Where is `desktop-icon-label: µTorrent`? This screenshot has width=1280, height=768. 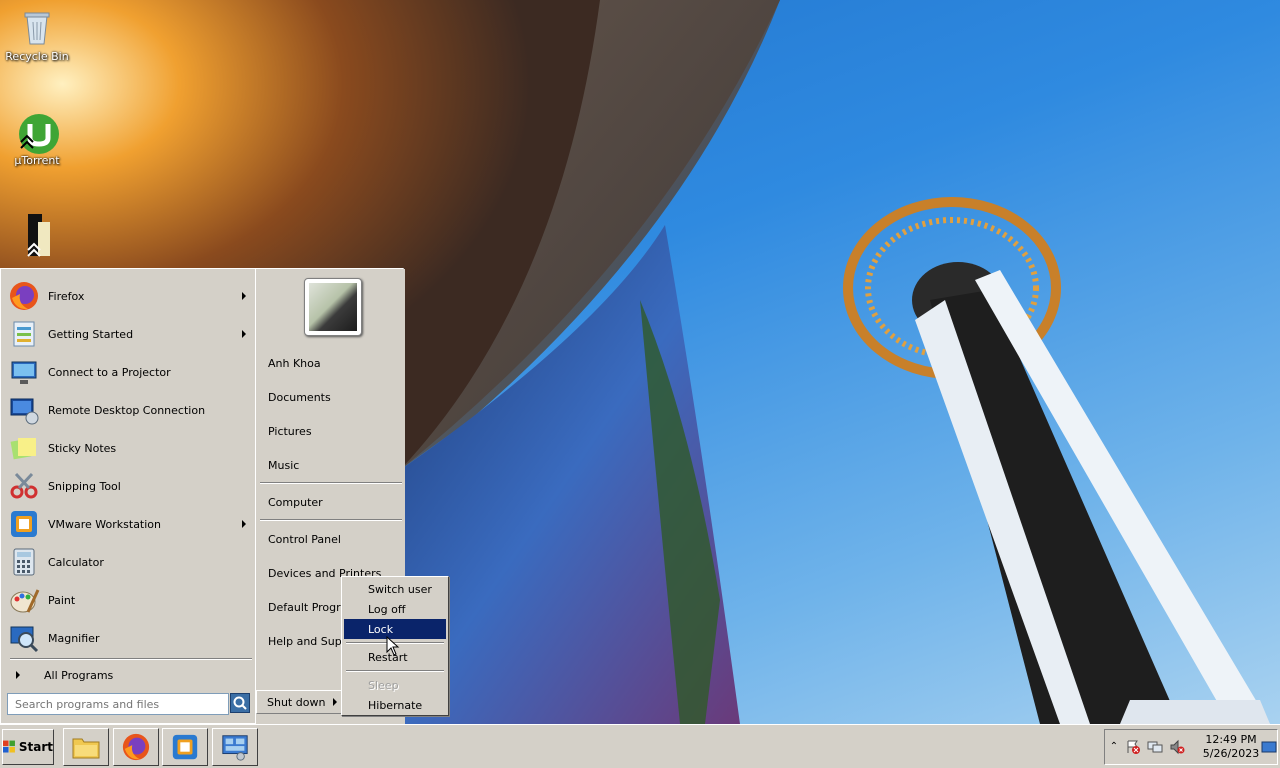
desktop-icon-label: µTorrent is located at coordinates (37, 160).